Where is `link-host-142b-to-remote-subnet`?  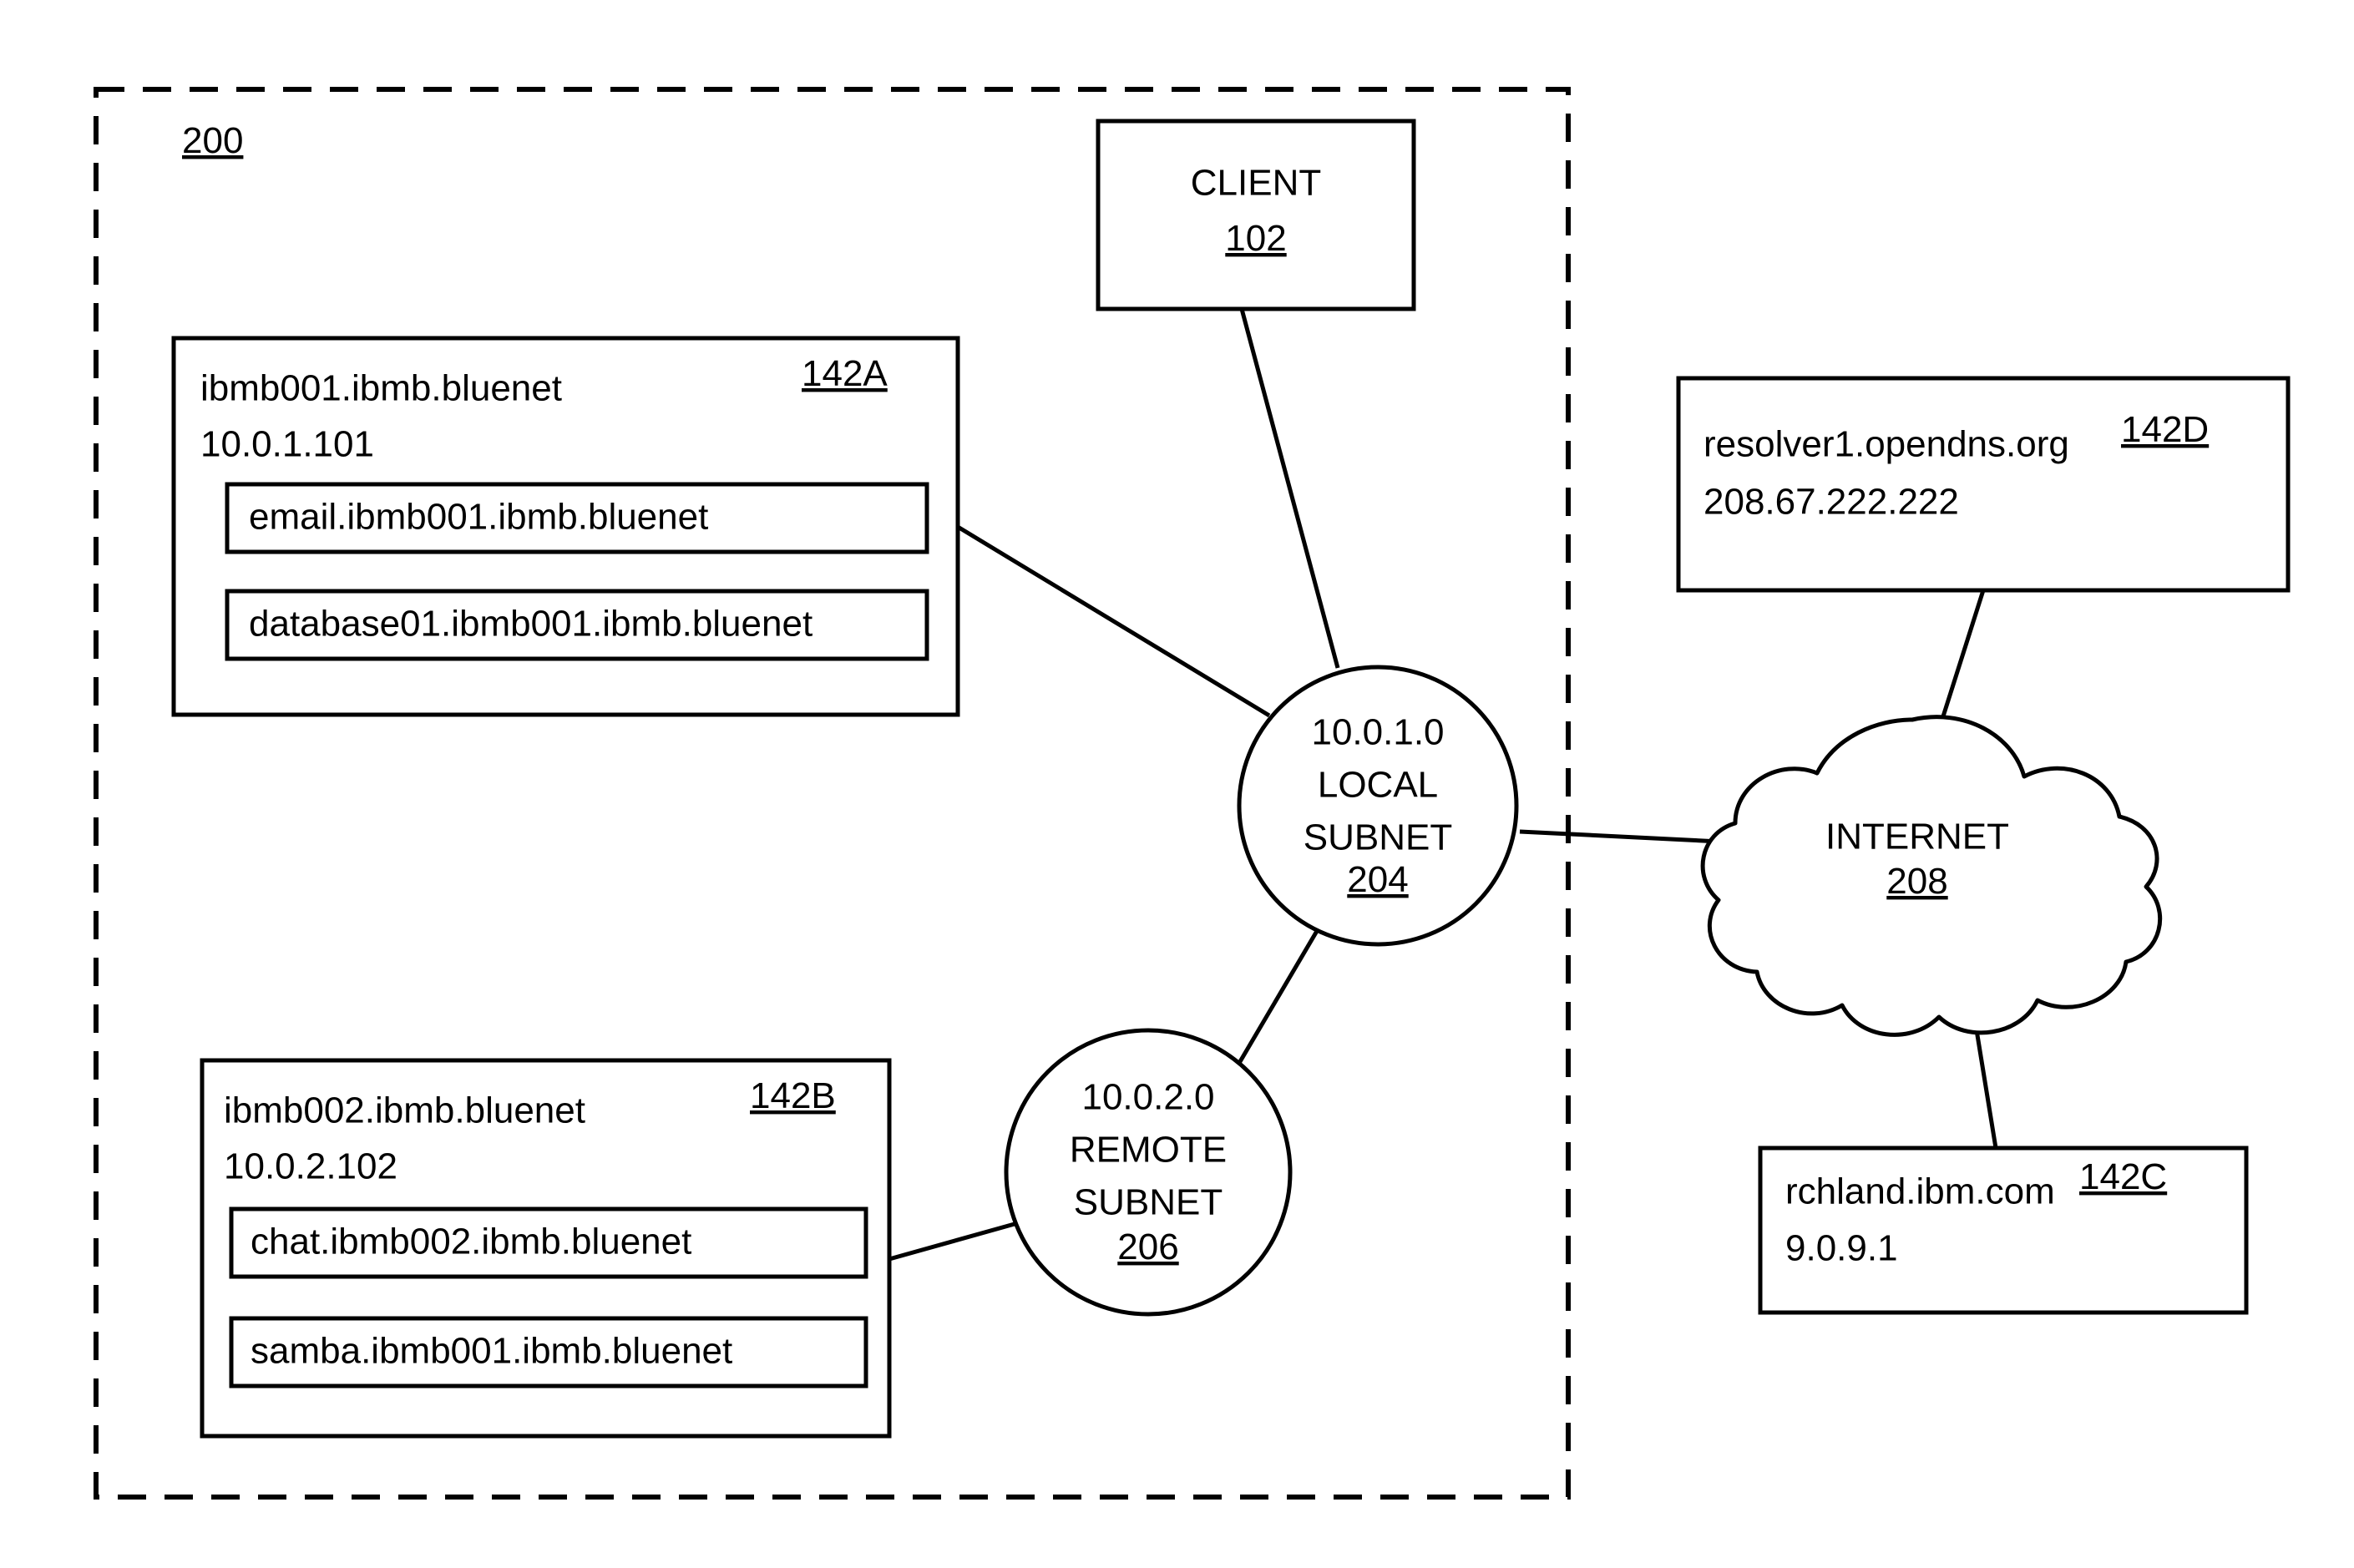 link-host-142b-to-remote-subnet is located at coordinates (954, 1241).